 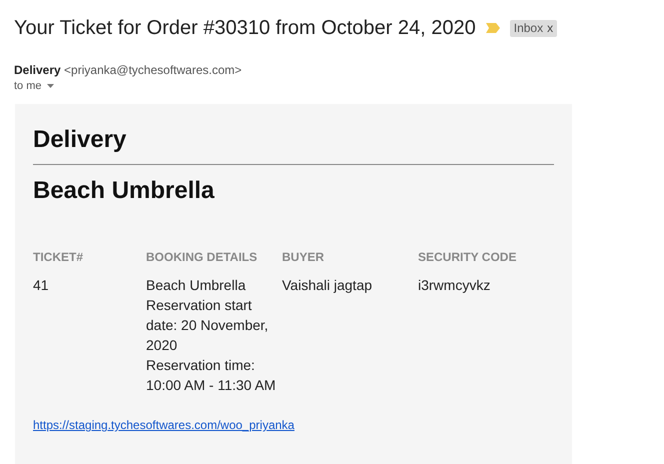 I want to click on recipient-text: to me, so click(x=28, y=86).